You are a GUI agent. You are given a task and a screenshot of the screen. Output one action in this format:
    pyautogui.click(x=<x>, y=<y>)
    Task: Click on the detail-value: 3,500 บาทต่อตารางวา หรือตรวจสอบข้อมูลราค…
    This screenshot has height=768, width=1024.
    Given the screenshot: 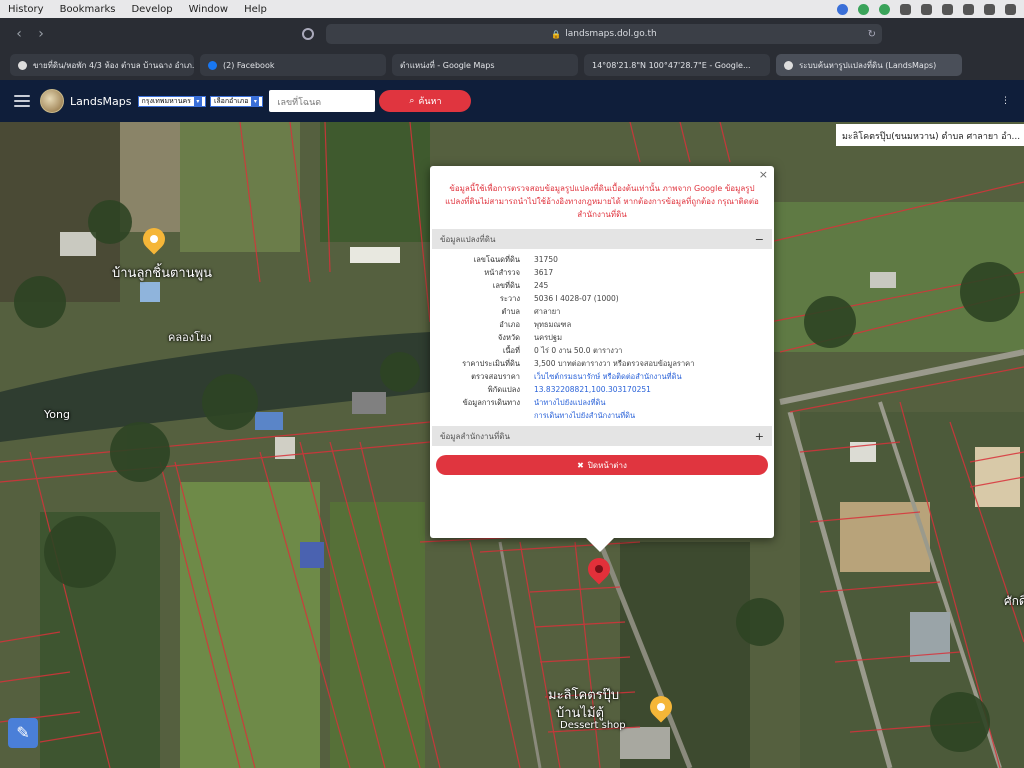 What is the action you would take?
    pyautogui.click(x=614, y=363)
    